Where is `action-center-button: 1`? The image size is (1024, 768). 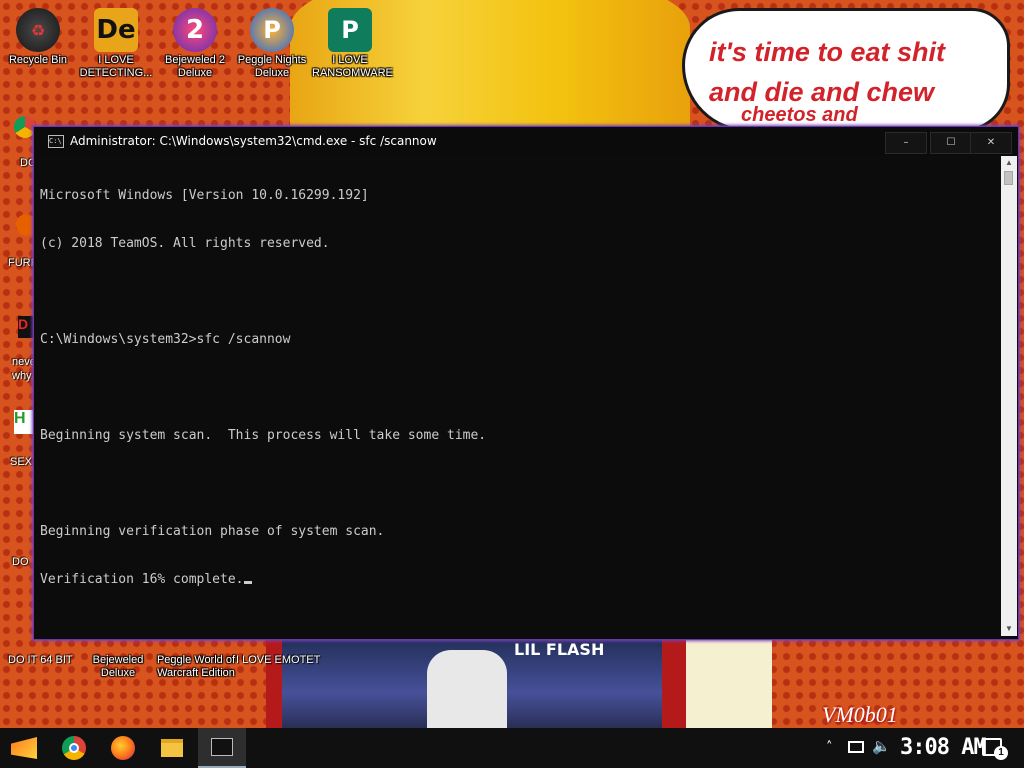 action-center-button: 1 is located at coordinates (995, 749).